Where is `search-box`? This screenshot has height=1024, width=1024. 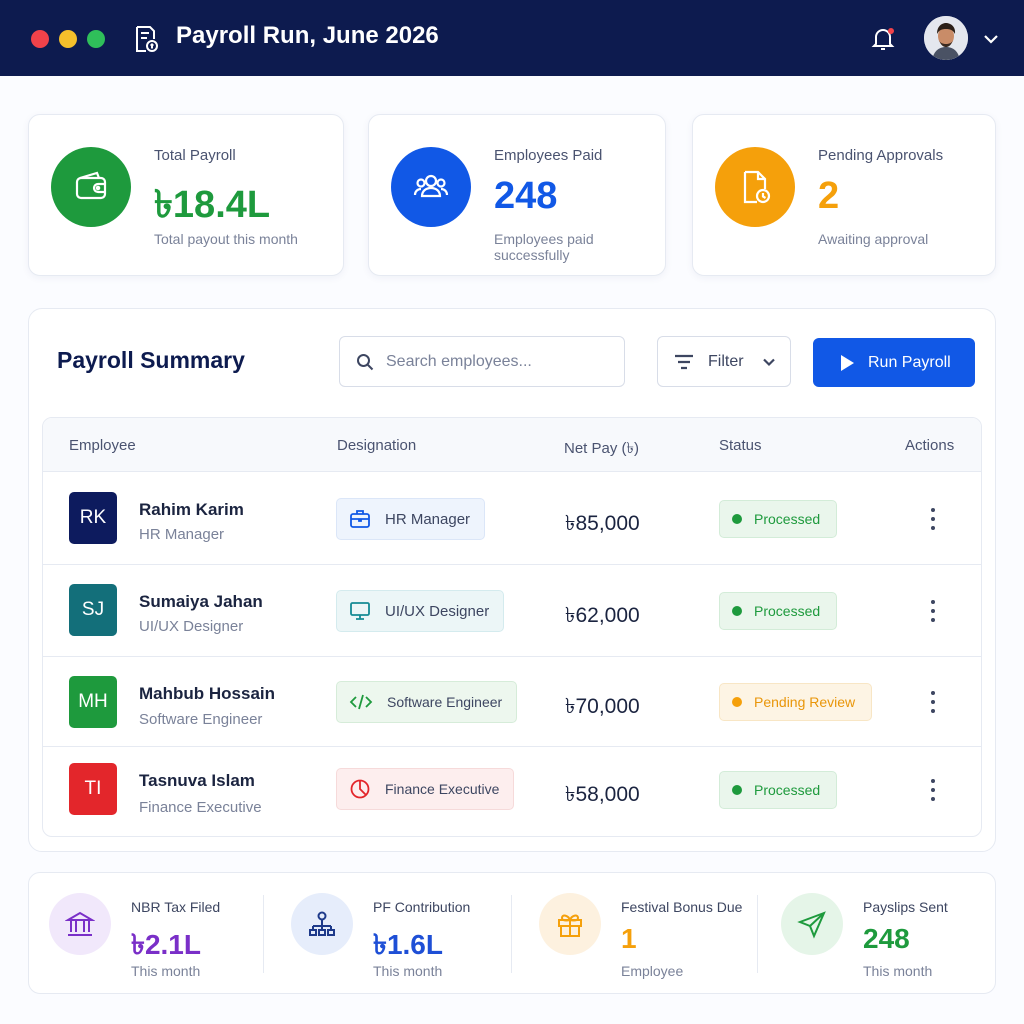
search-box is located at coordinates (482, 361).